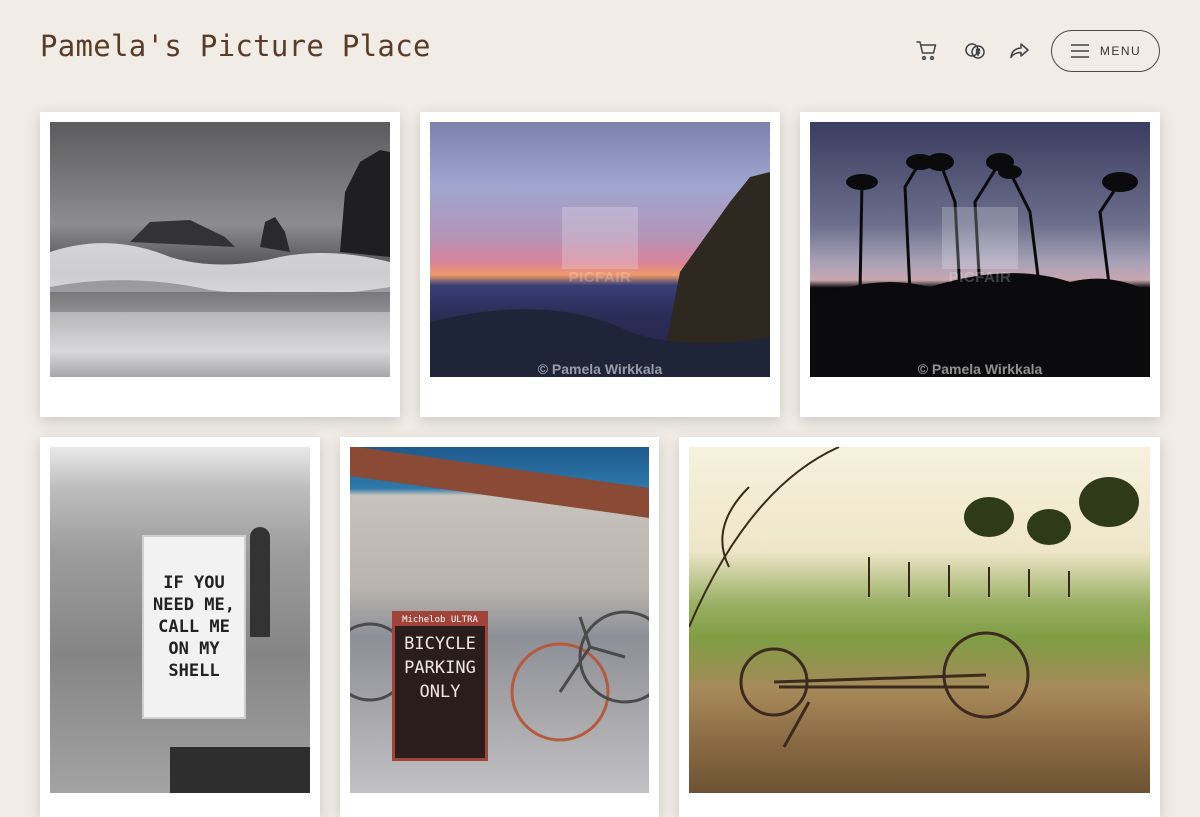  What do you see at coordinates (600, 274) in the screenshot?
I see `cliff-silhouette` at bounding box center [600, 274].